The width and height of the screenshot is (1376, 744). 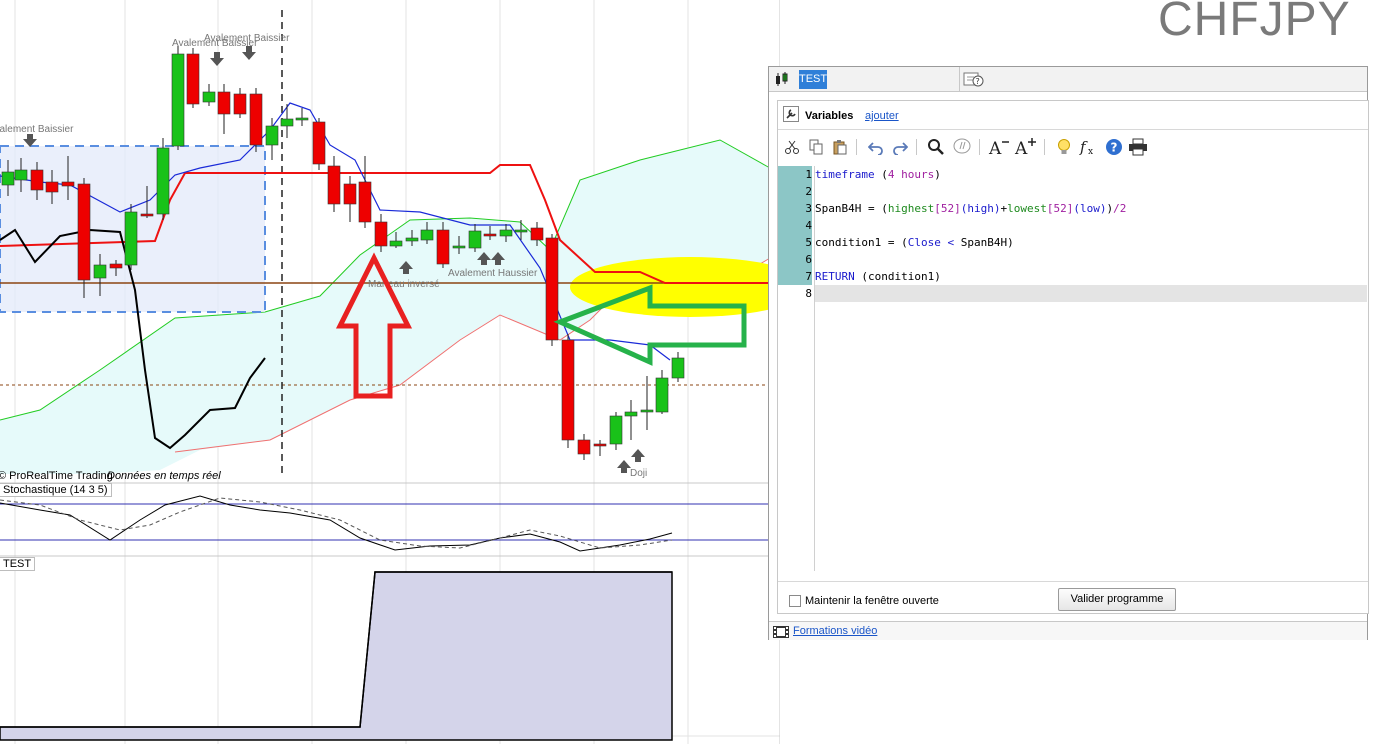 I want to click on undo-icon, so click(x=876, y=147).